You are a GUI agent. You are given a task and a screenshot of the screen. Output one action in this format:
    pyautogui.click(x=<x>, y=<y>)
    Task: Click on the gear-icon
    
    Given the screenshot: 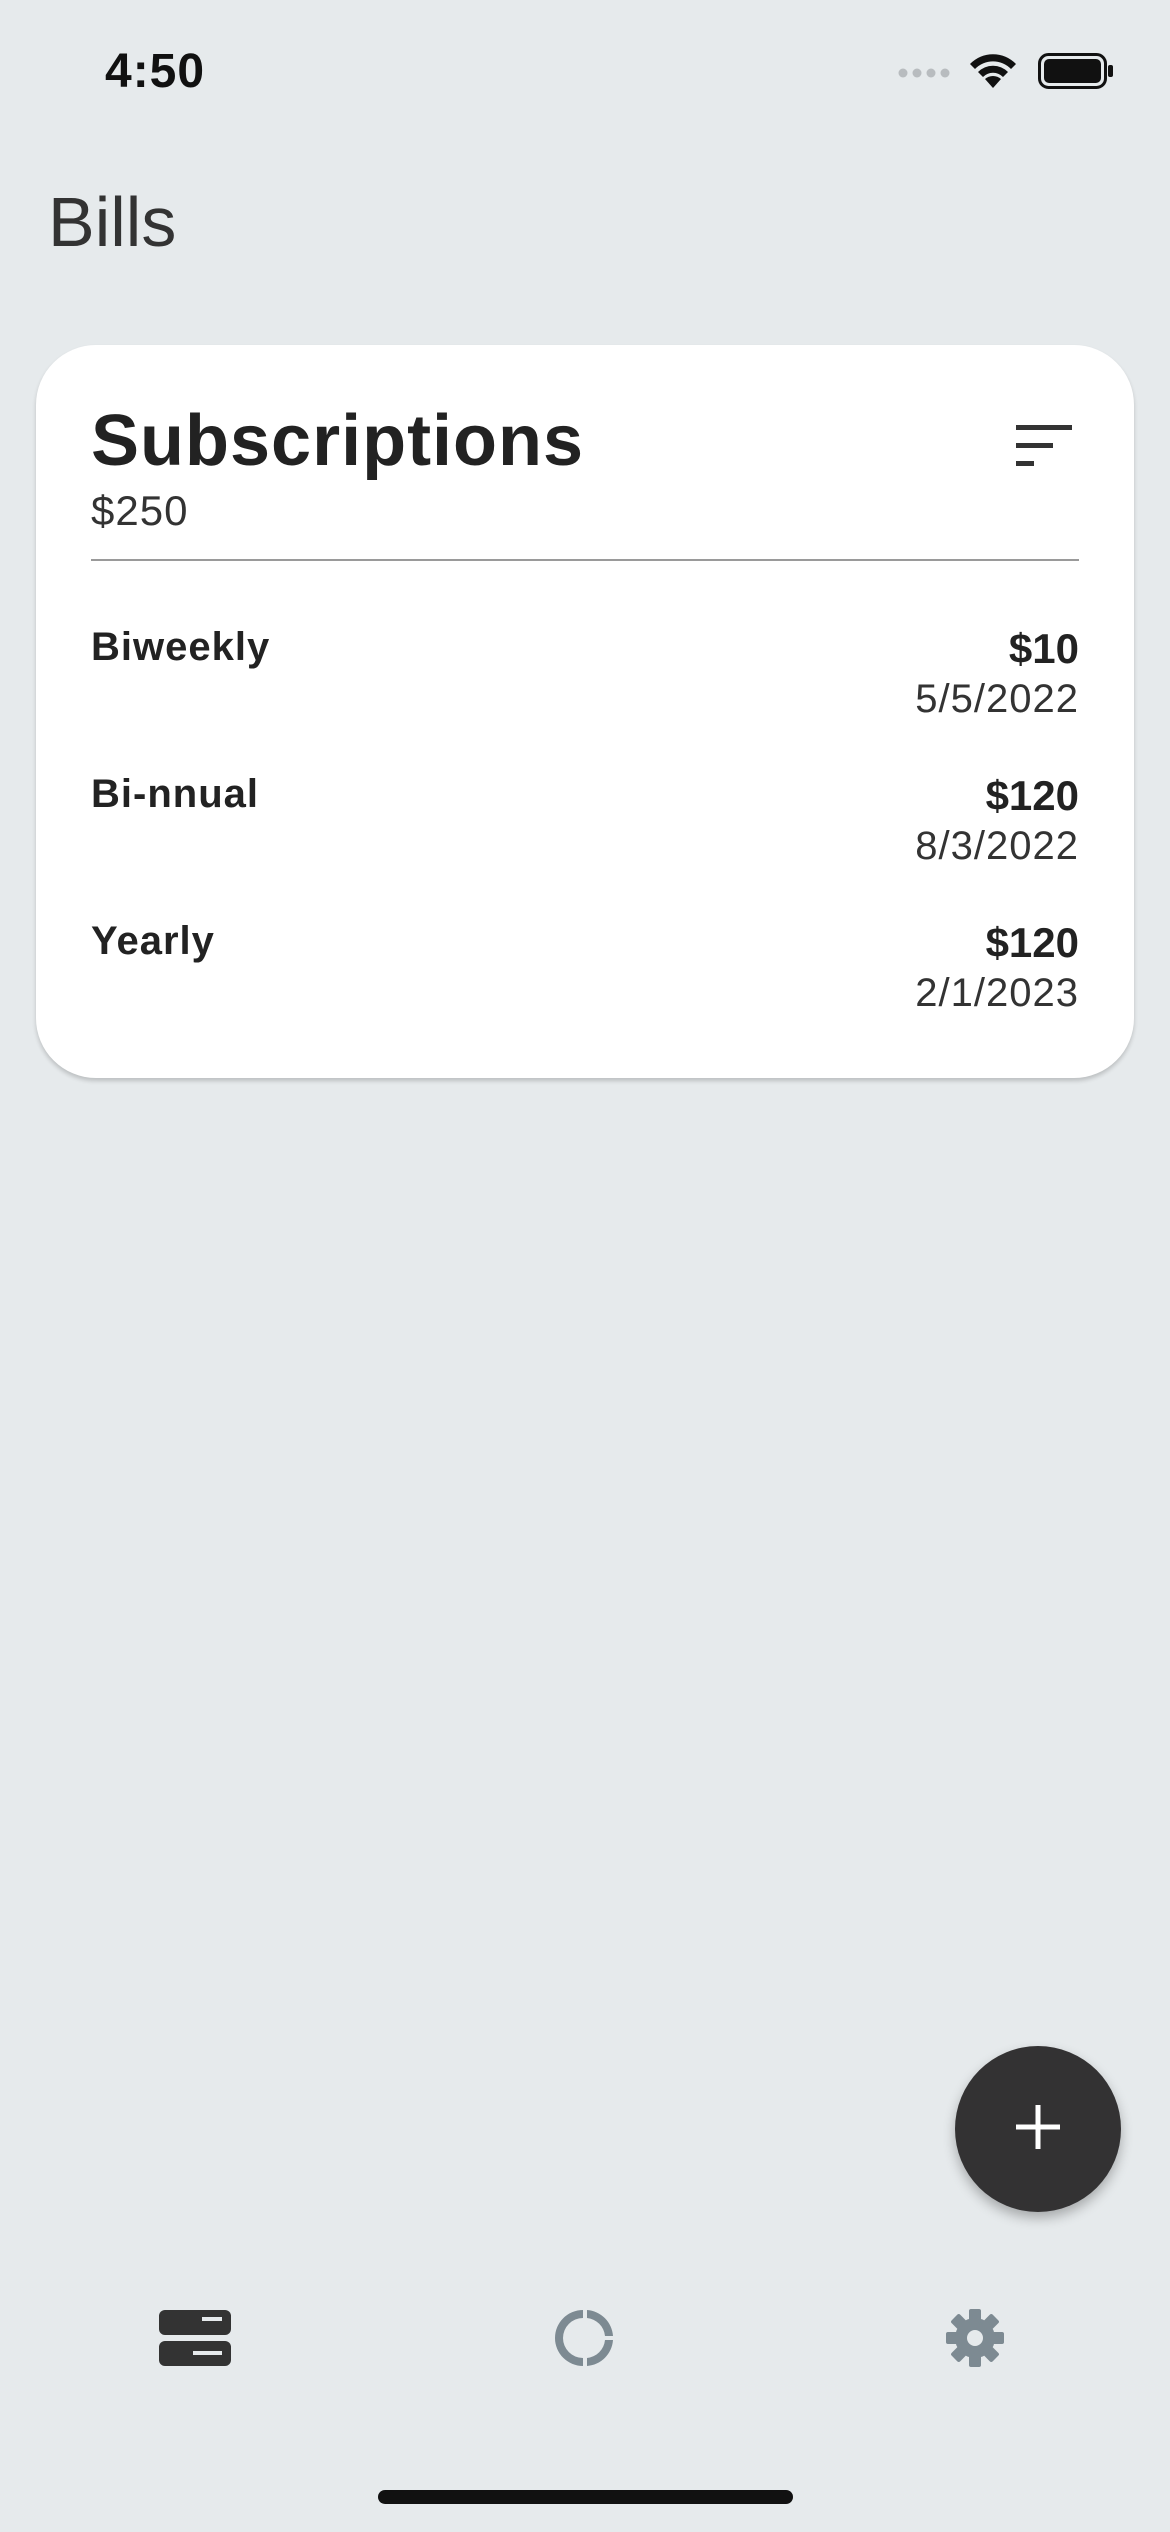 What is the action you would take?
    pyautogui.click(x=975, y=2340)
    